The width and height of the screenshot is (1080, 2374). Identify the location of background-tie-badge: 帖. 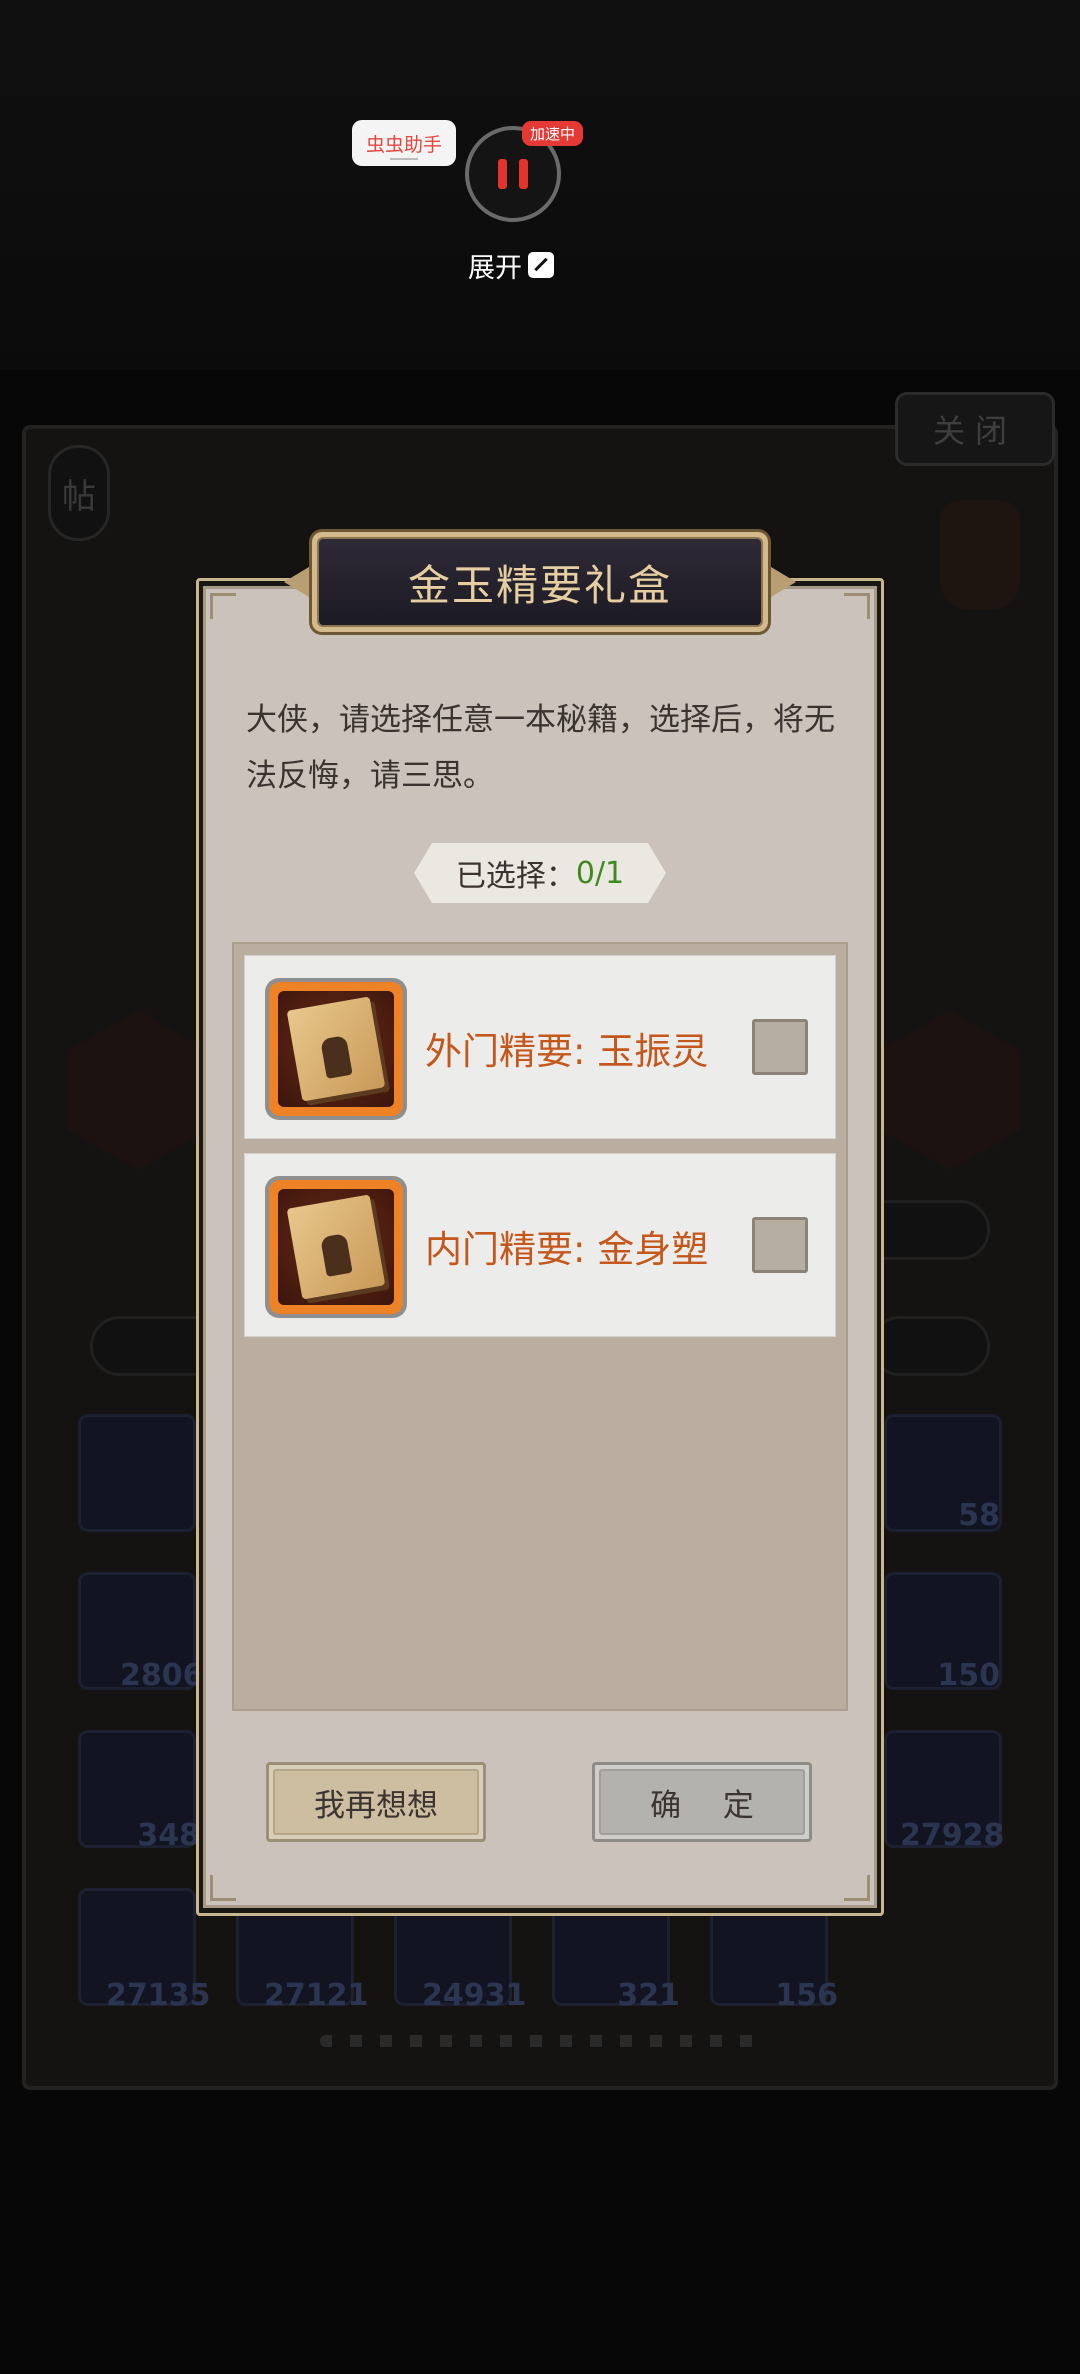
(79, 493).